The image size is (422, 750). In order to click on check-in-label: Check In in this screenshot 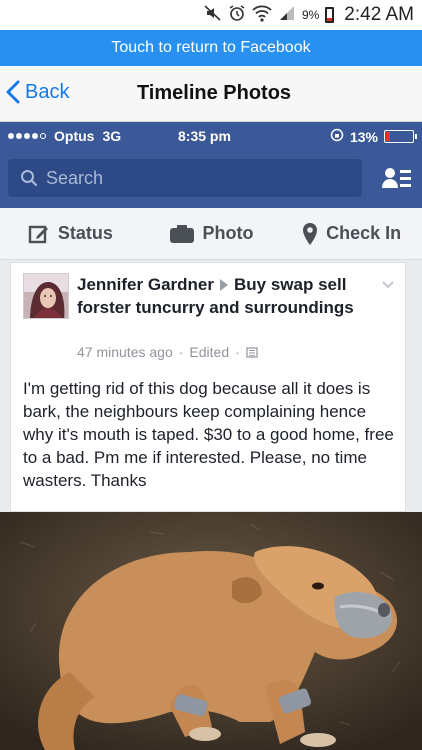, I will do `click(364, 233)`.